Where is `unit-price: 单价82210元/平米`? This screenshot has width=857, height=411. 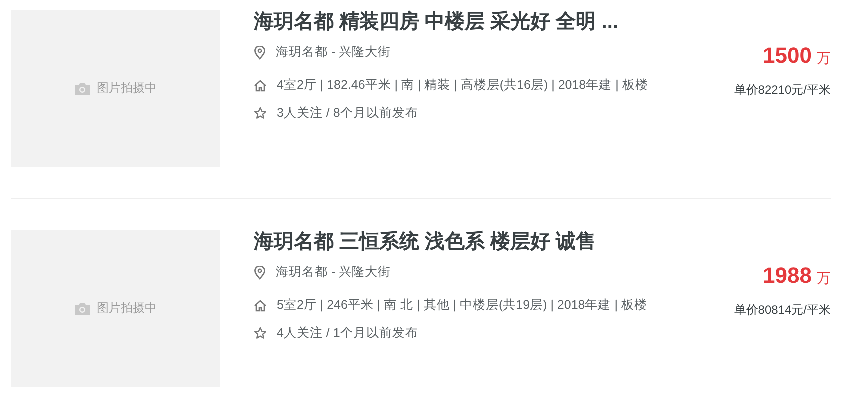
unit-price: 单价82210元/平米 is located at coordinates (782, 90).